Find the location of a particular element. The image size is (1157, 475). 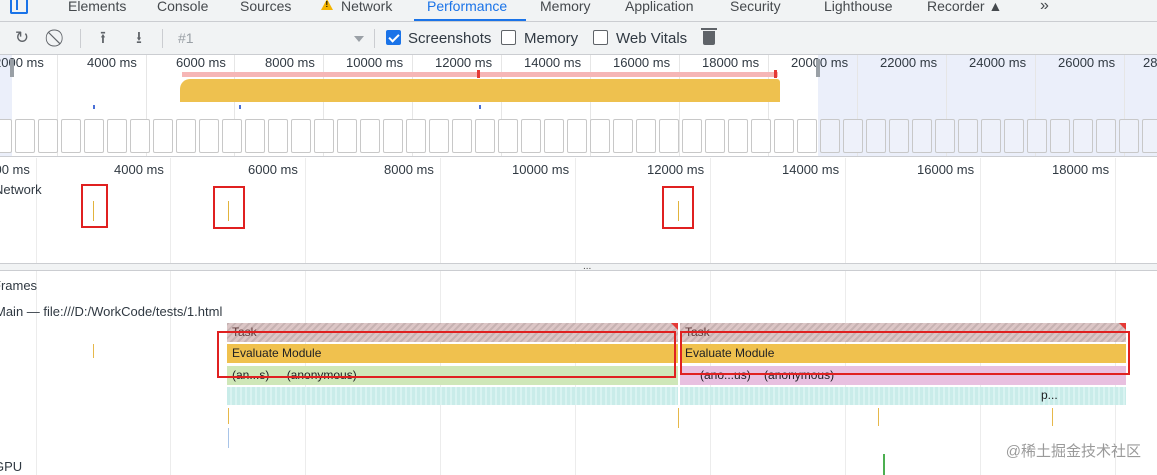

detail-tick: 10000 ms is located at coordinates (541, 169).